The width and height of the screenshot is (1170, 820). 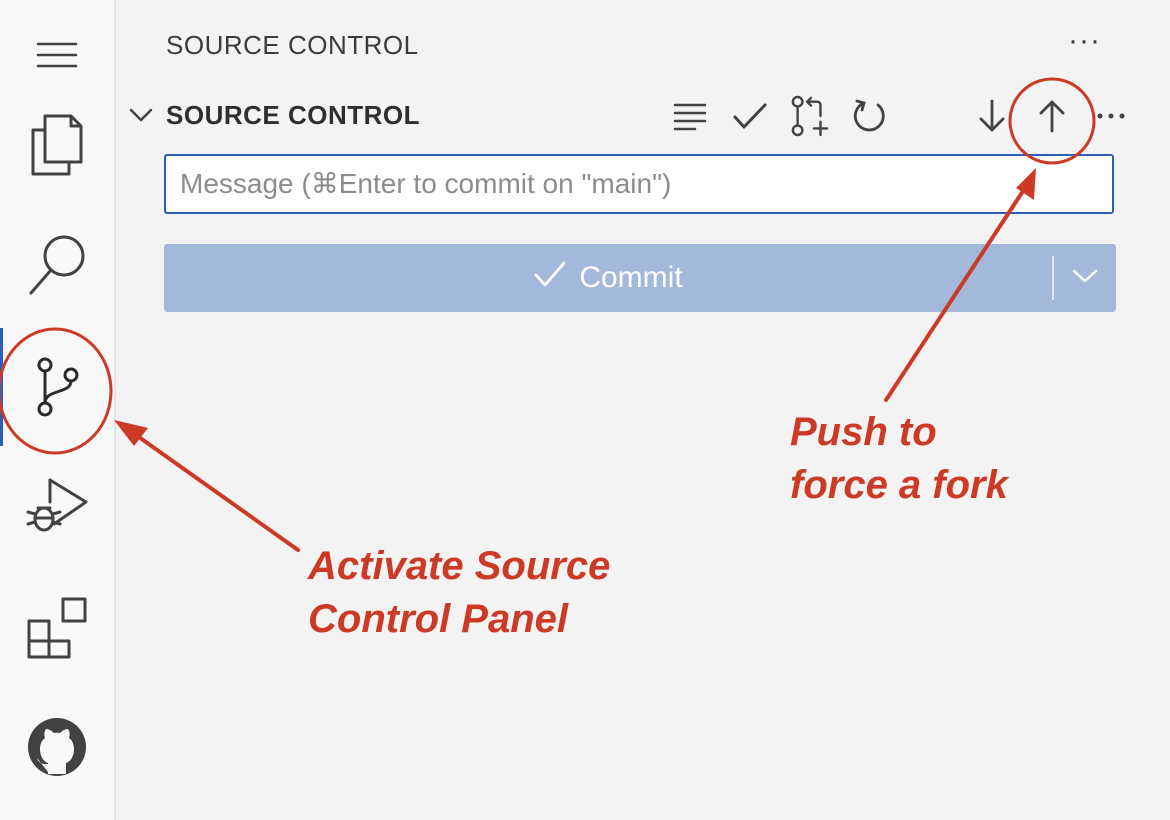 I want to click on activate-annotation-line-2: Control Panel, so click(x=438, y=619).